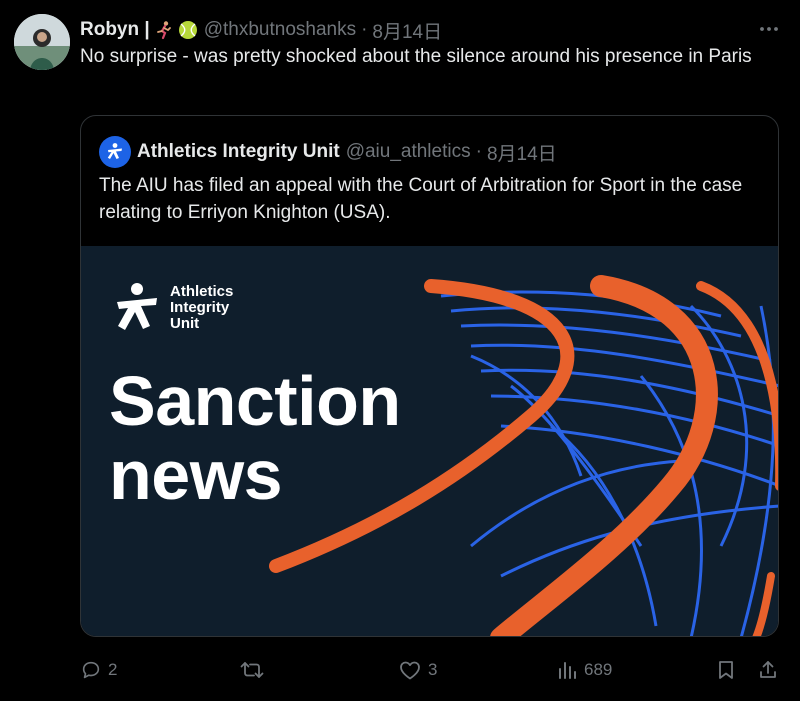 The width and height of the screenshot is (800, 701). Describe the element at coordinates (255, 401) in the screenshot. I see `headline-line: Sanction` at that location.